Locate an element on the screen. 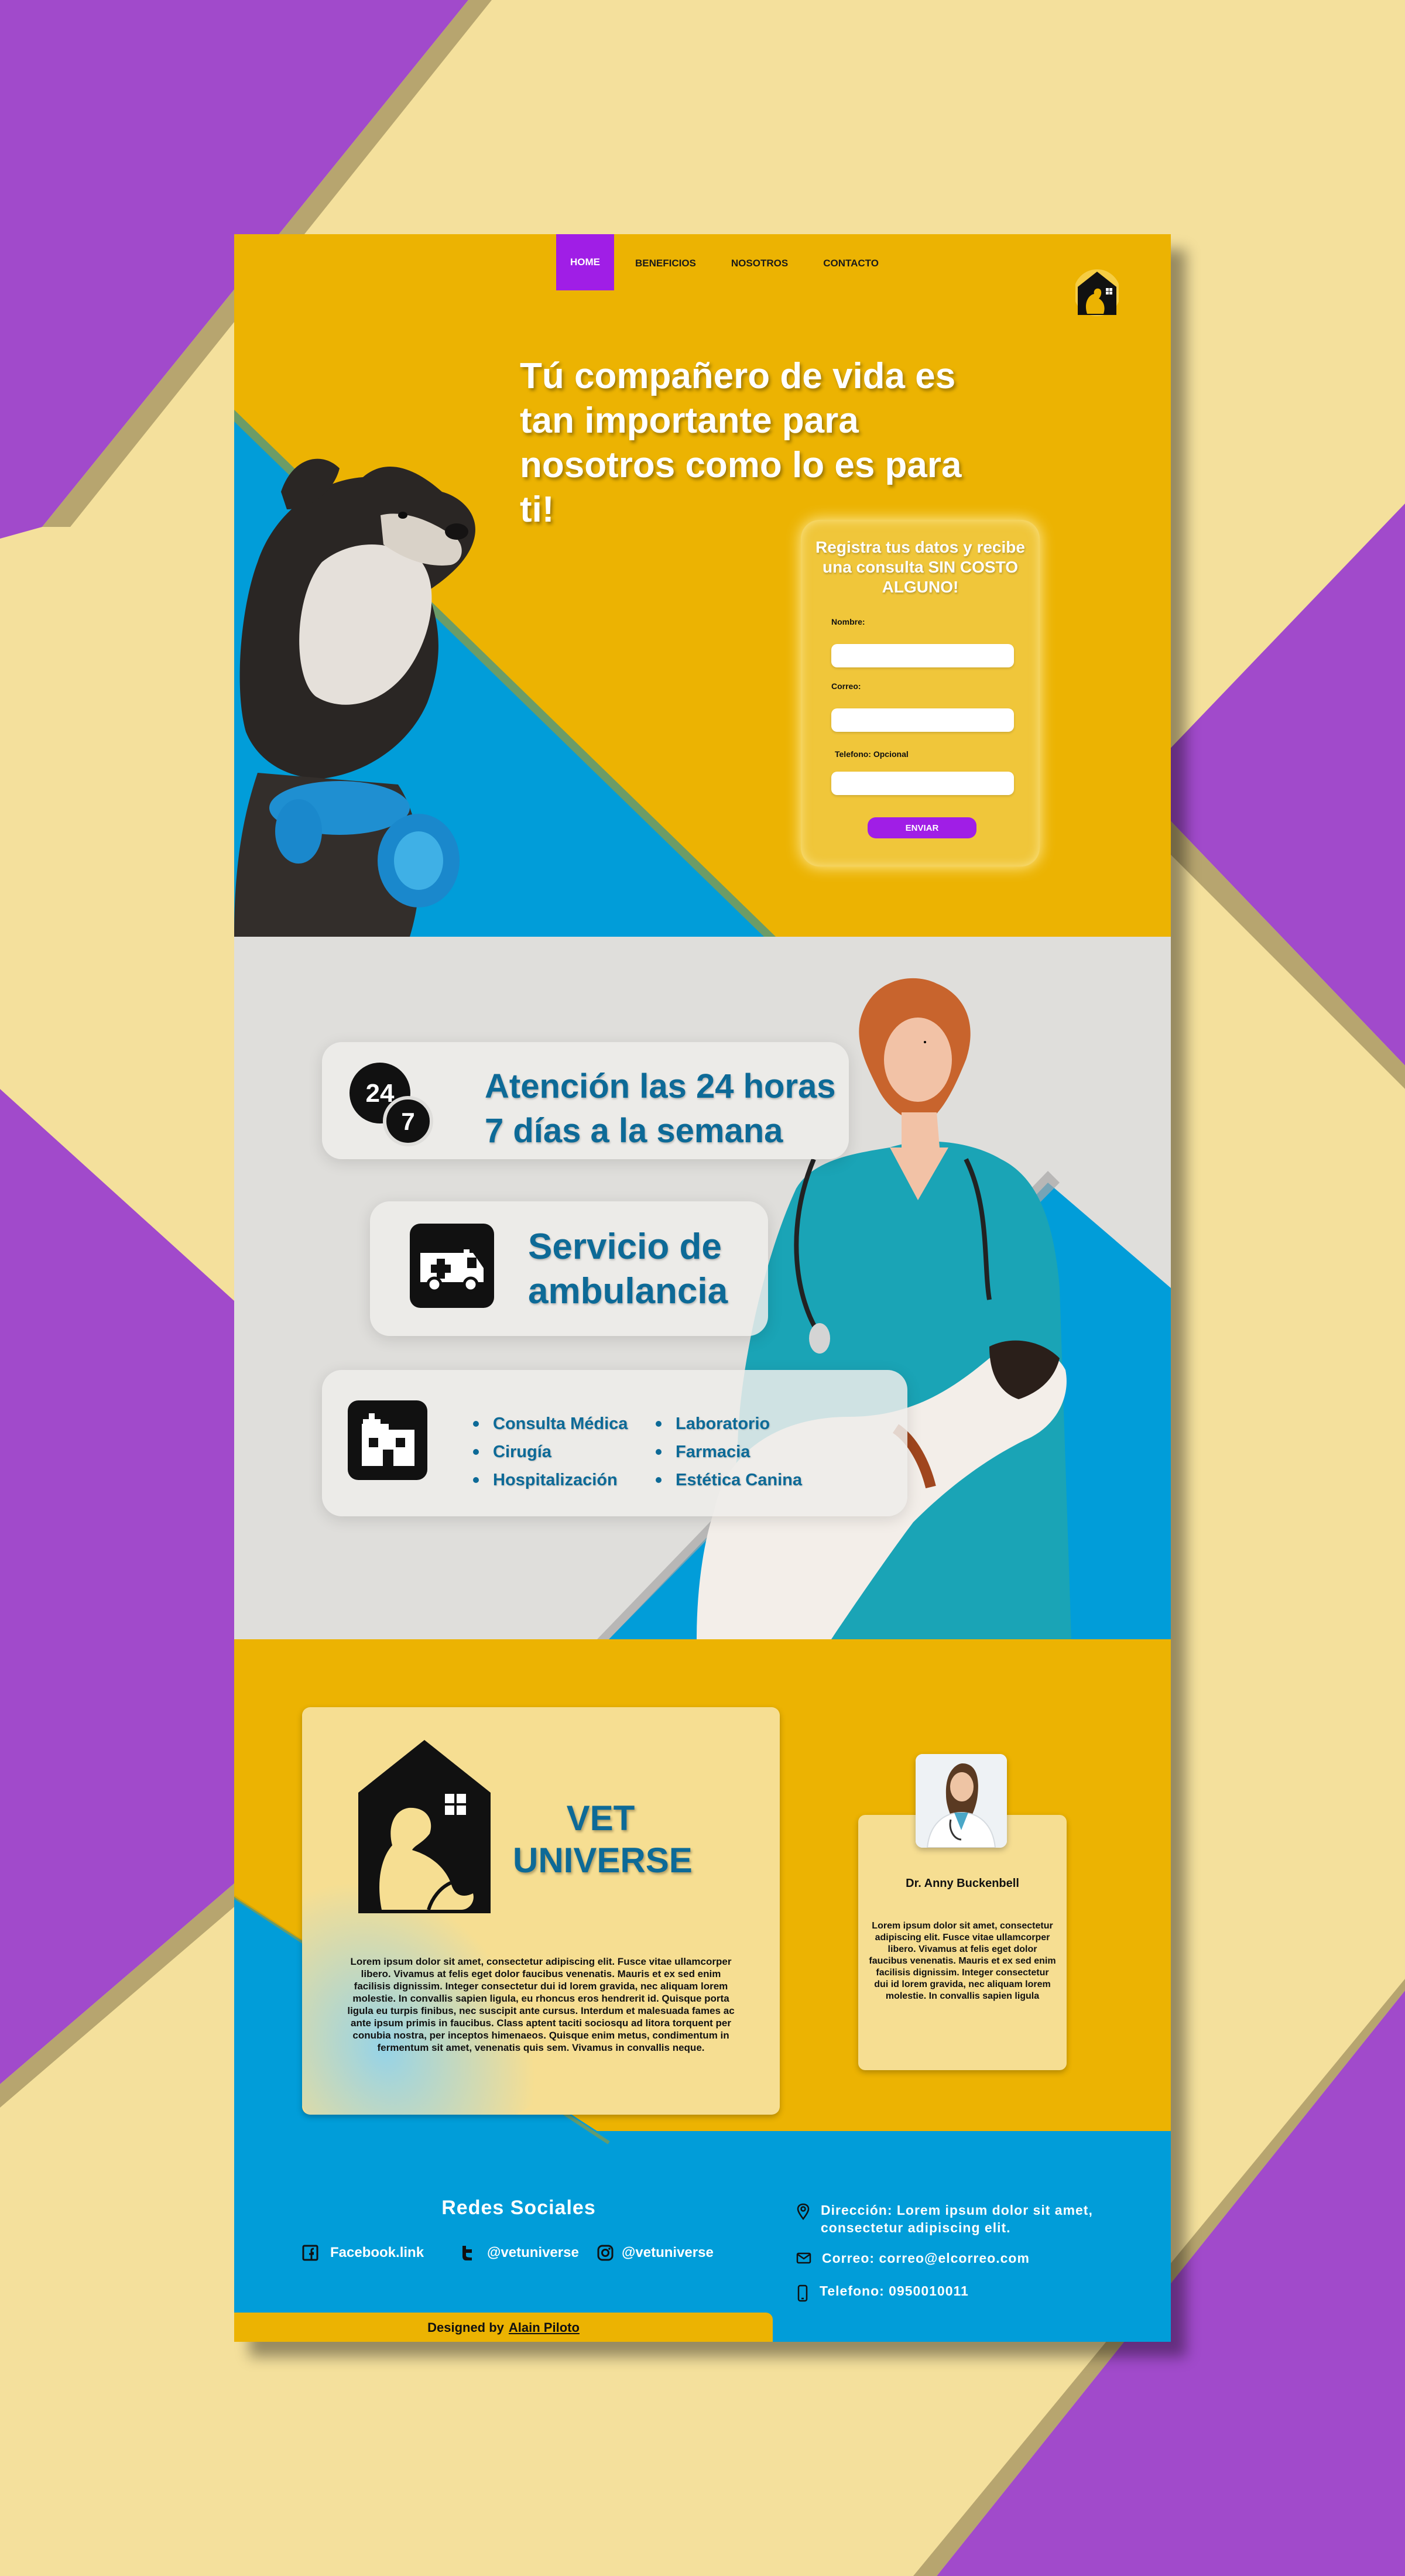 This screenshot has height=2576, width=1405. submit-button: ENVIAR is located at coordinates (922, 827).